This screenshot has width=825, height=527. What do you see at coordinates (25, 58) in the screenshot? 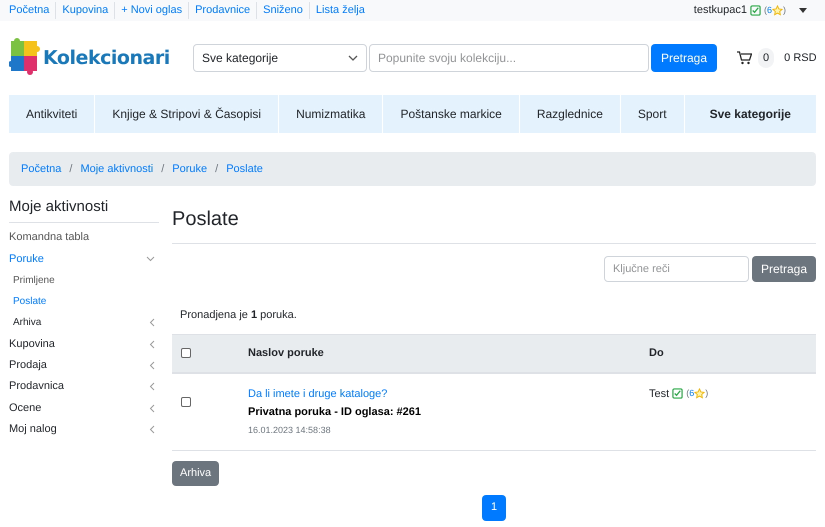
I see `puzzle-logo-icon` at bounding box center [25, 58].